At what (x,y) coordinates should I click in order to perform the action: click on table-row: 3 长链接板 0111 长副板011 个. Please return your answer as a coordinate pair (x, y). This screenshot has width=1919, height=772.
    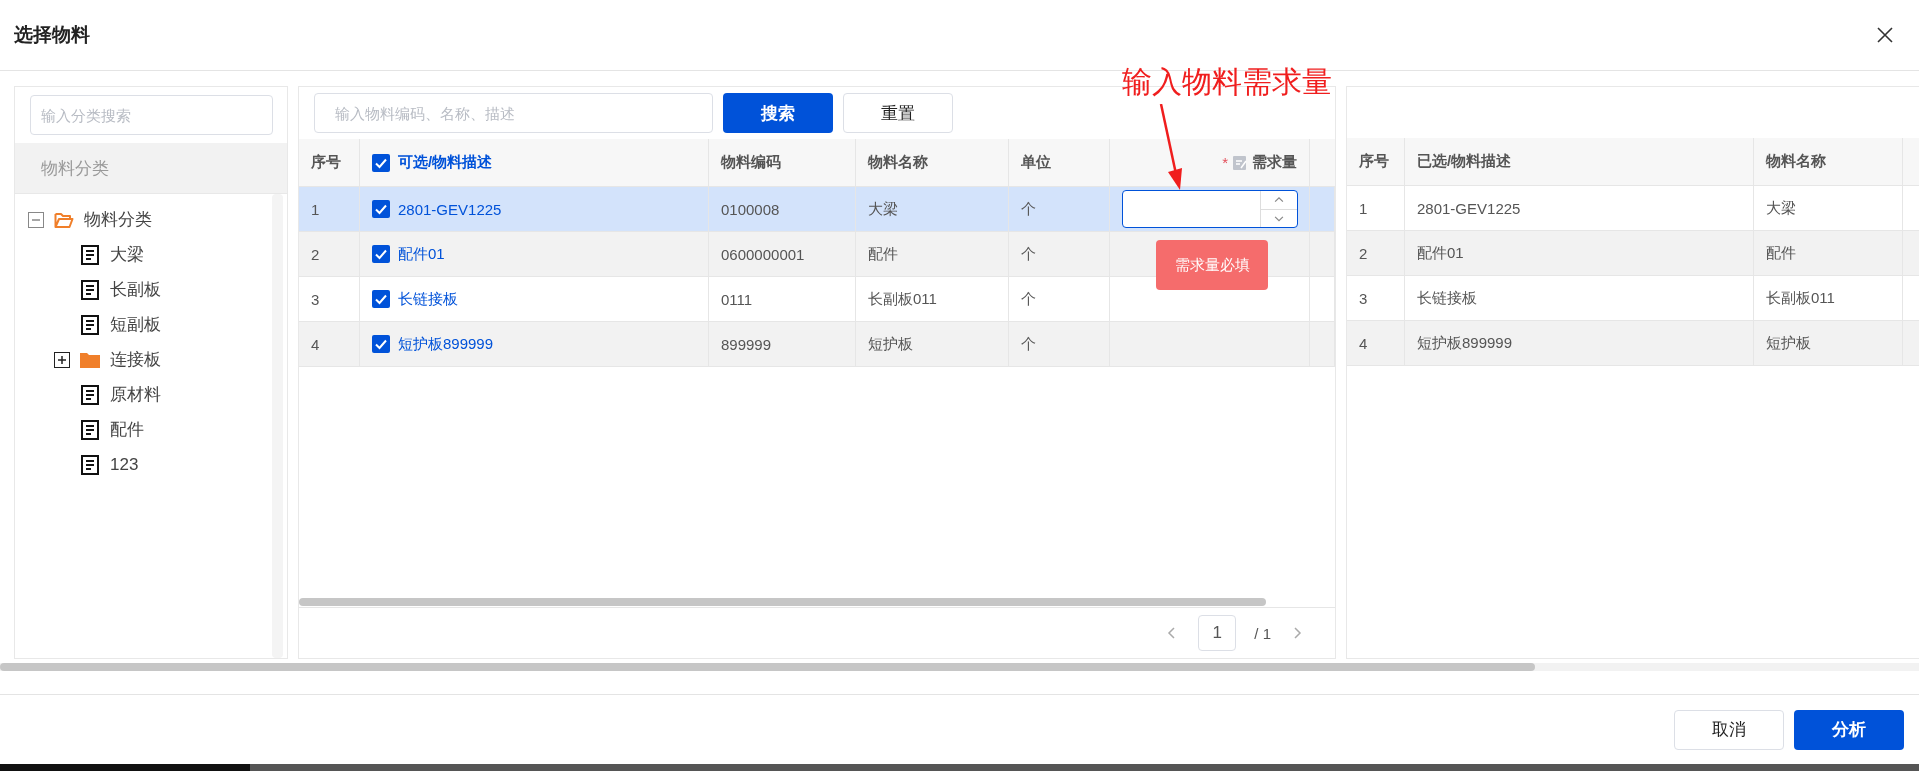
    Looking at the image, I should click on (817, 299).